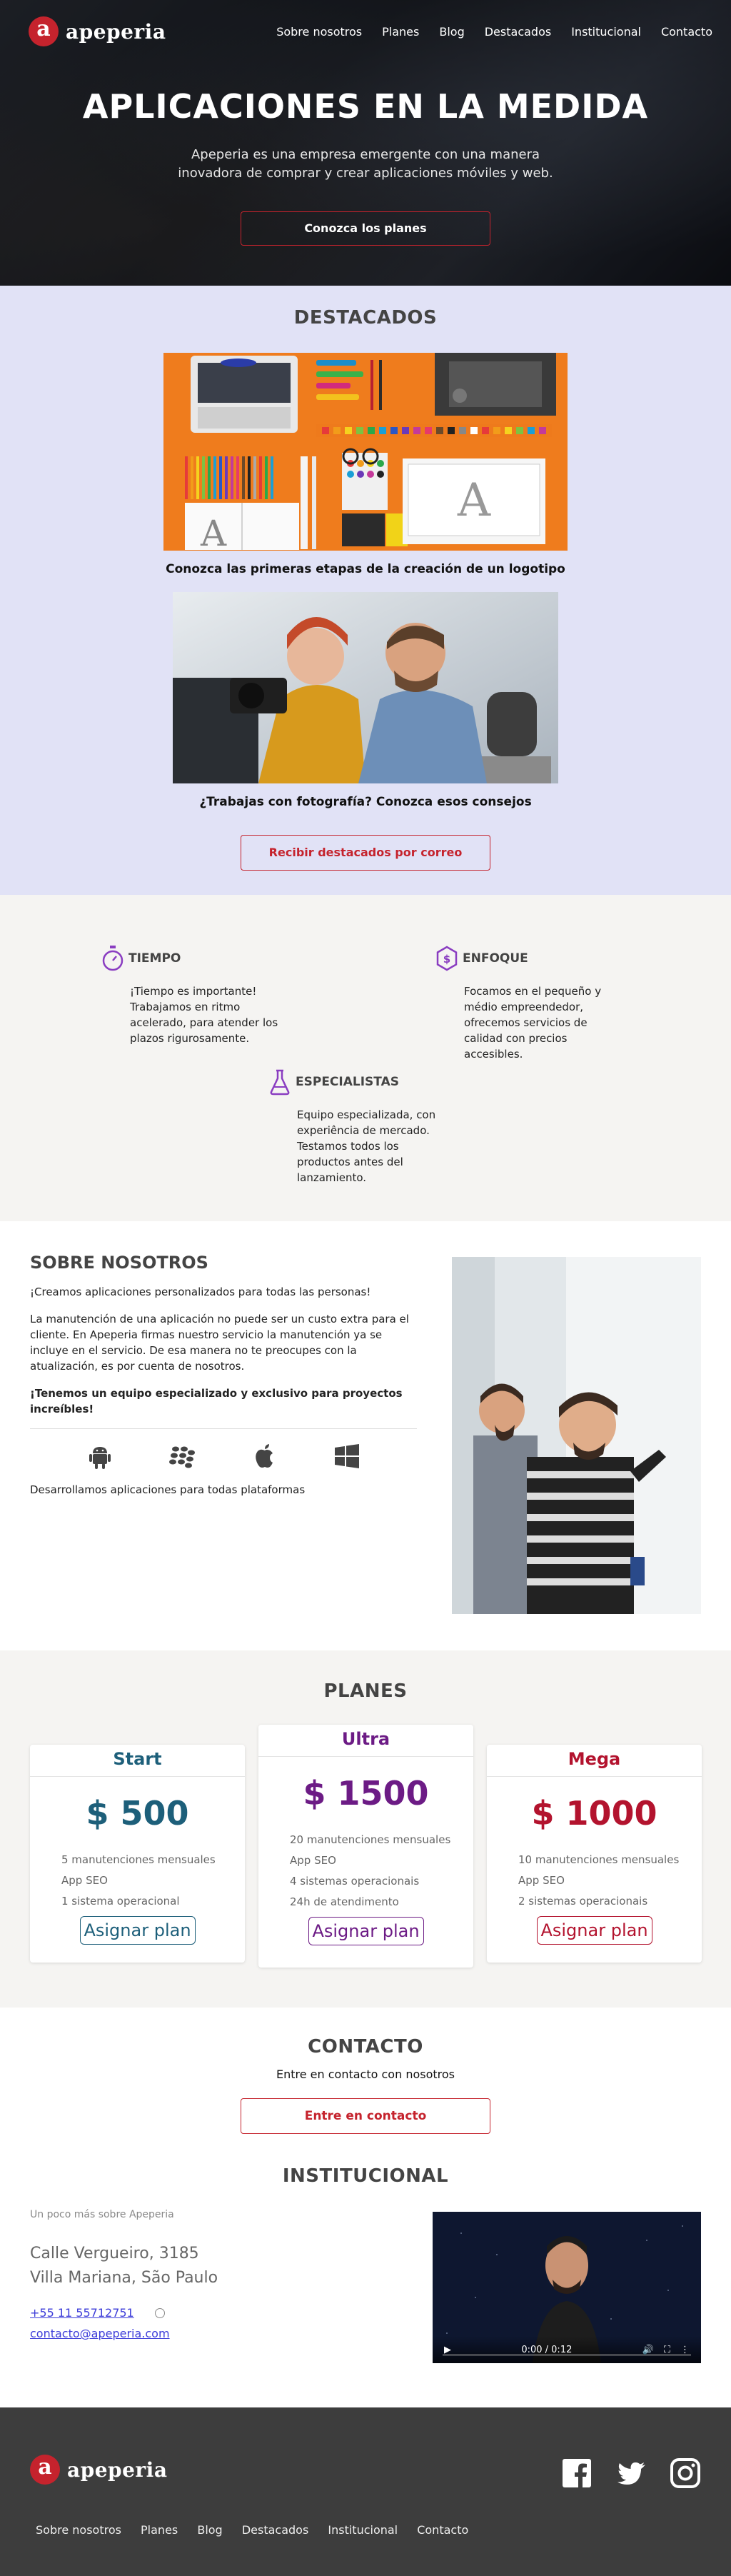 Image resolution: width=731 pixels, height=2576 pixels. What do you see at coordinates (577, 2474) in the screenshot?
I see `facebook-icon` at bounding box center [577, 2474].